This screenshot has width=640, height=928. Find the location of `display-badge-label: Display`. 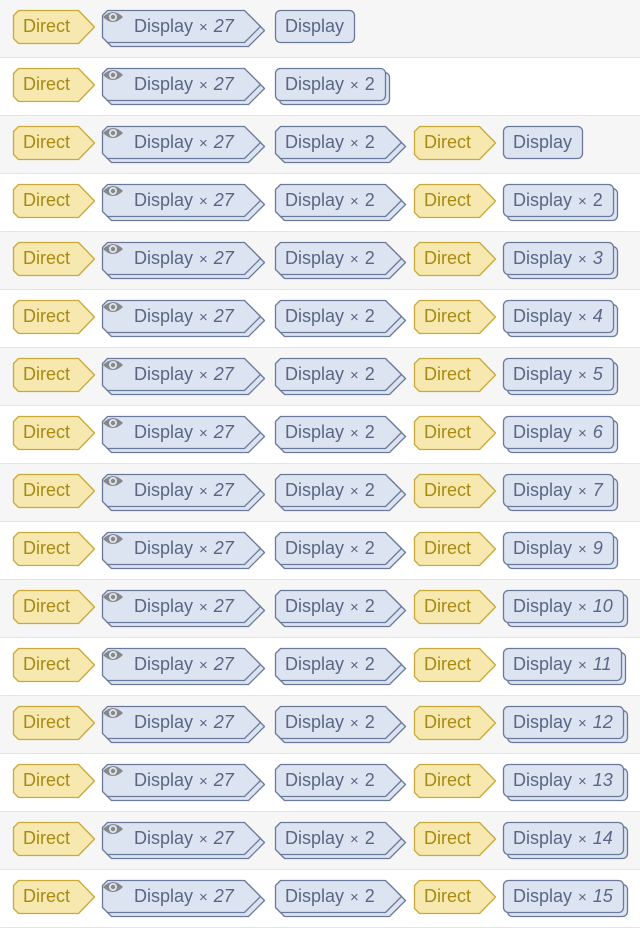

display-badge-label: Display is located at coordinates (314, 26).